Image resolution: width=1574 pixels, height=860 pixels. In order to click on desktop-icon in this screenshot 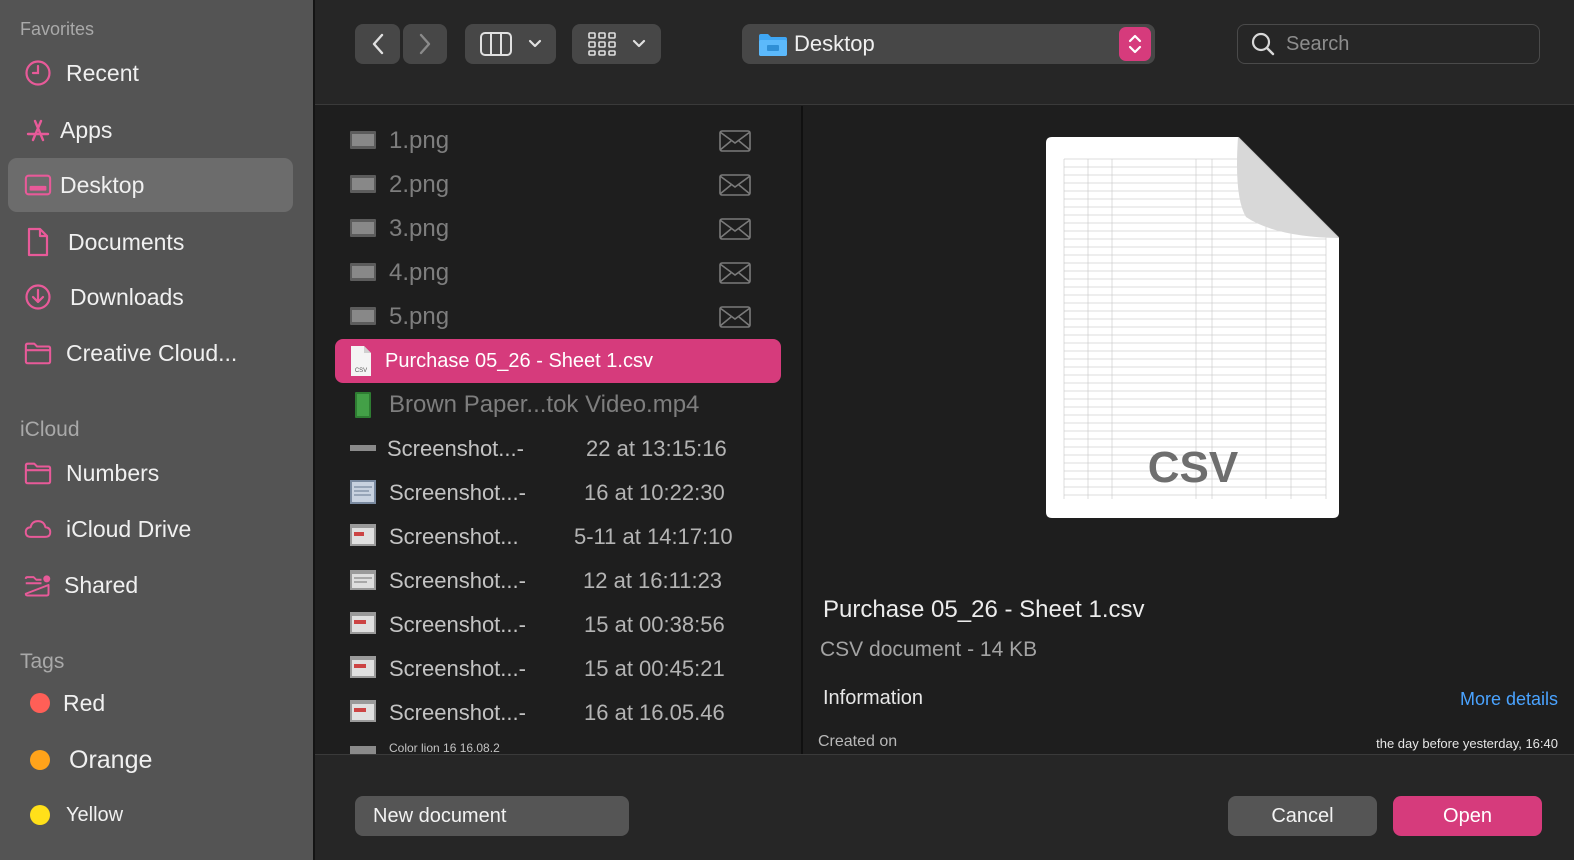, I will do `click(38, 185)`.